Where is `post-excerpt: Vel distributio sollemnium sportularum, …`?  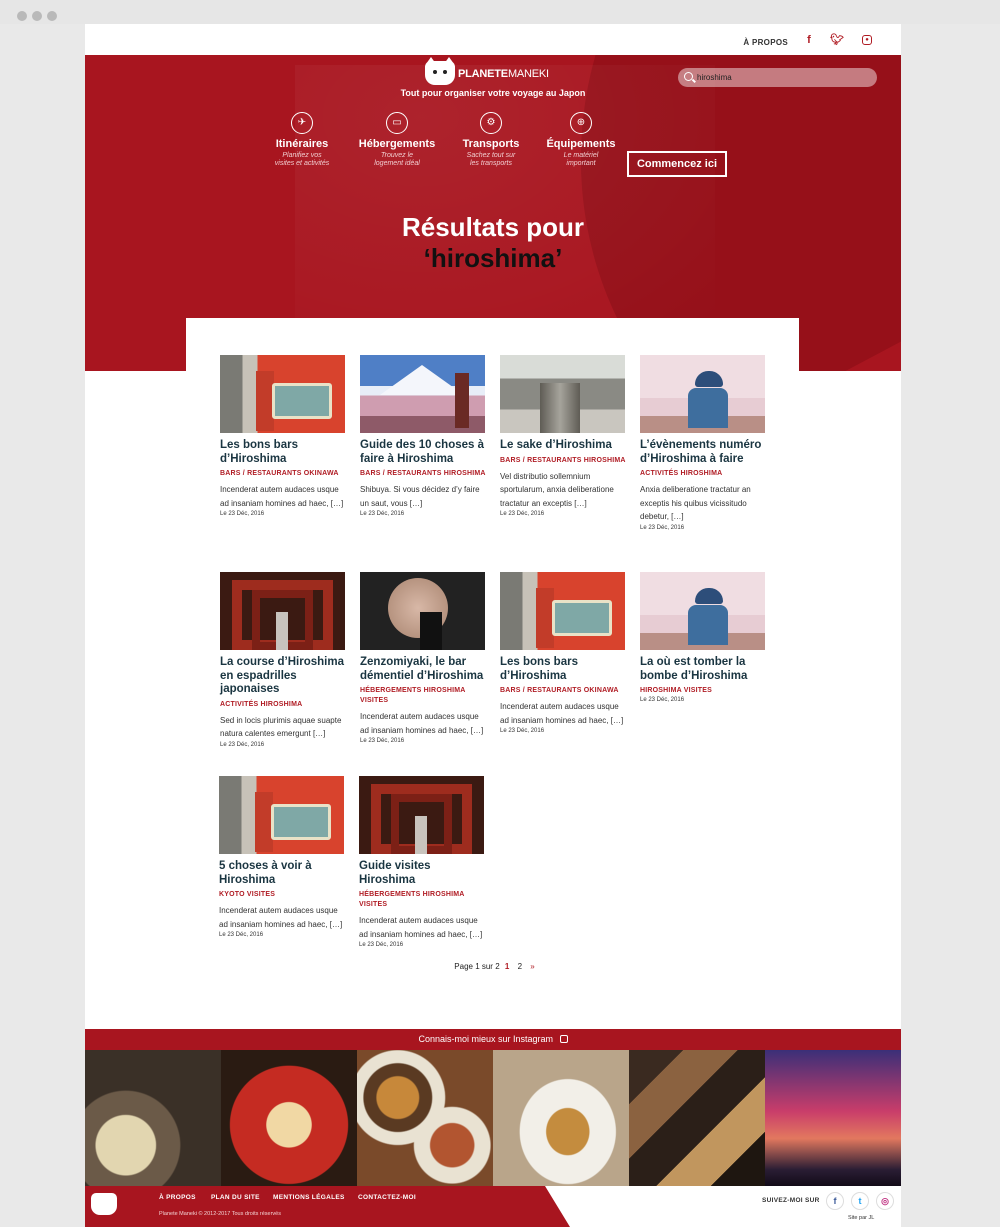
post-excerpt: Vel distributio sollemnium sportularum, … is located at coordinates (557, 489).